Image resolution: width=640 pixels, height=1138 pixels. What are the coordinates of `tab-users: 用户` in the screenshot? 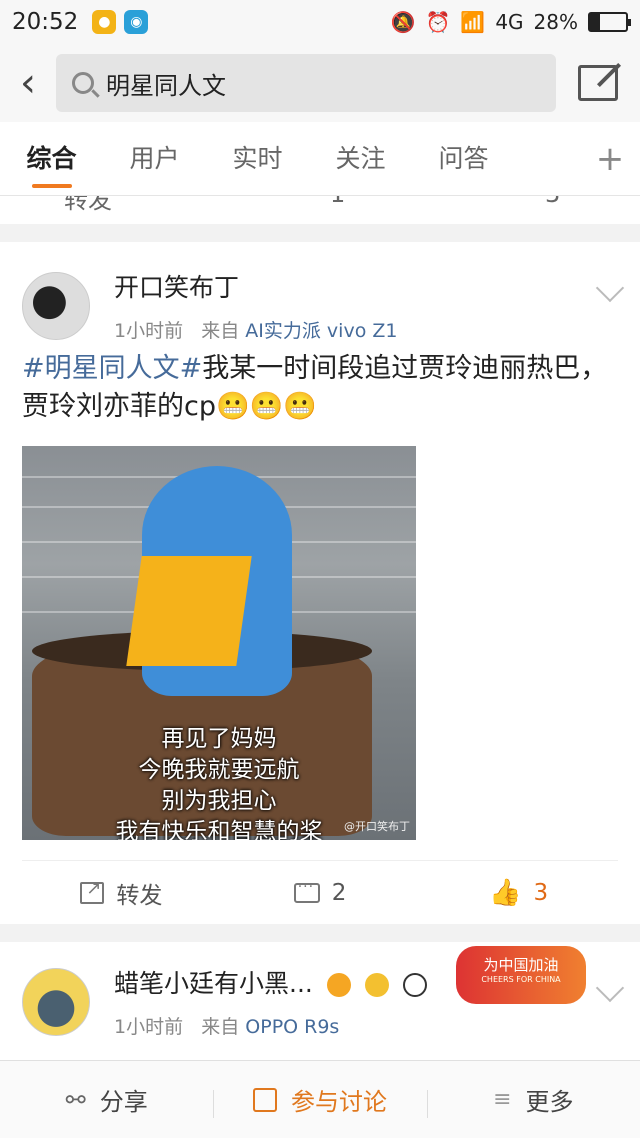 It's located at (154, 159).